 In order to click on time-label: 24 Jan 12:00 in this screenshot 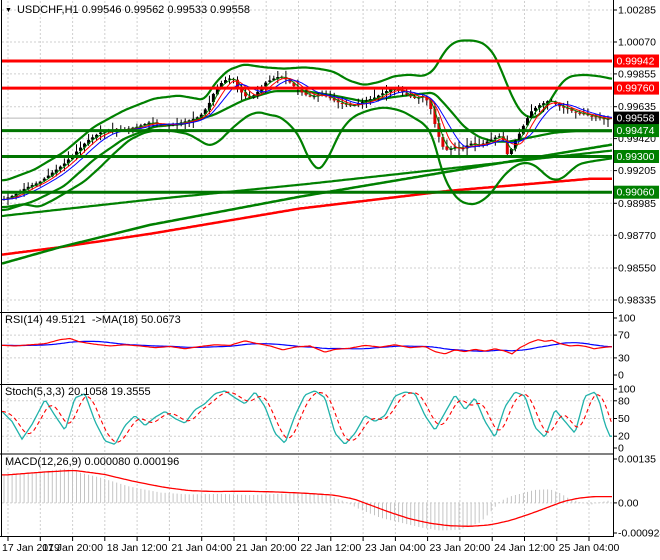, I will do `click(524, 548)`.